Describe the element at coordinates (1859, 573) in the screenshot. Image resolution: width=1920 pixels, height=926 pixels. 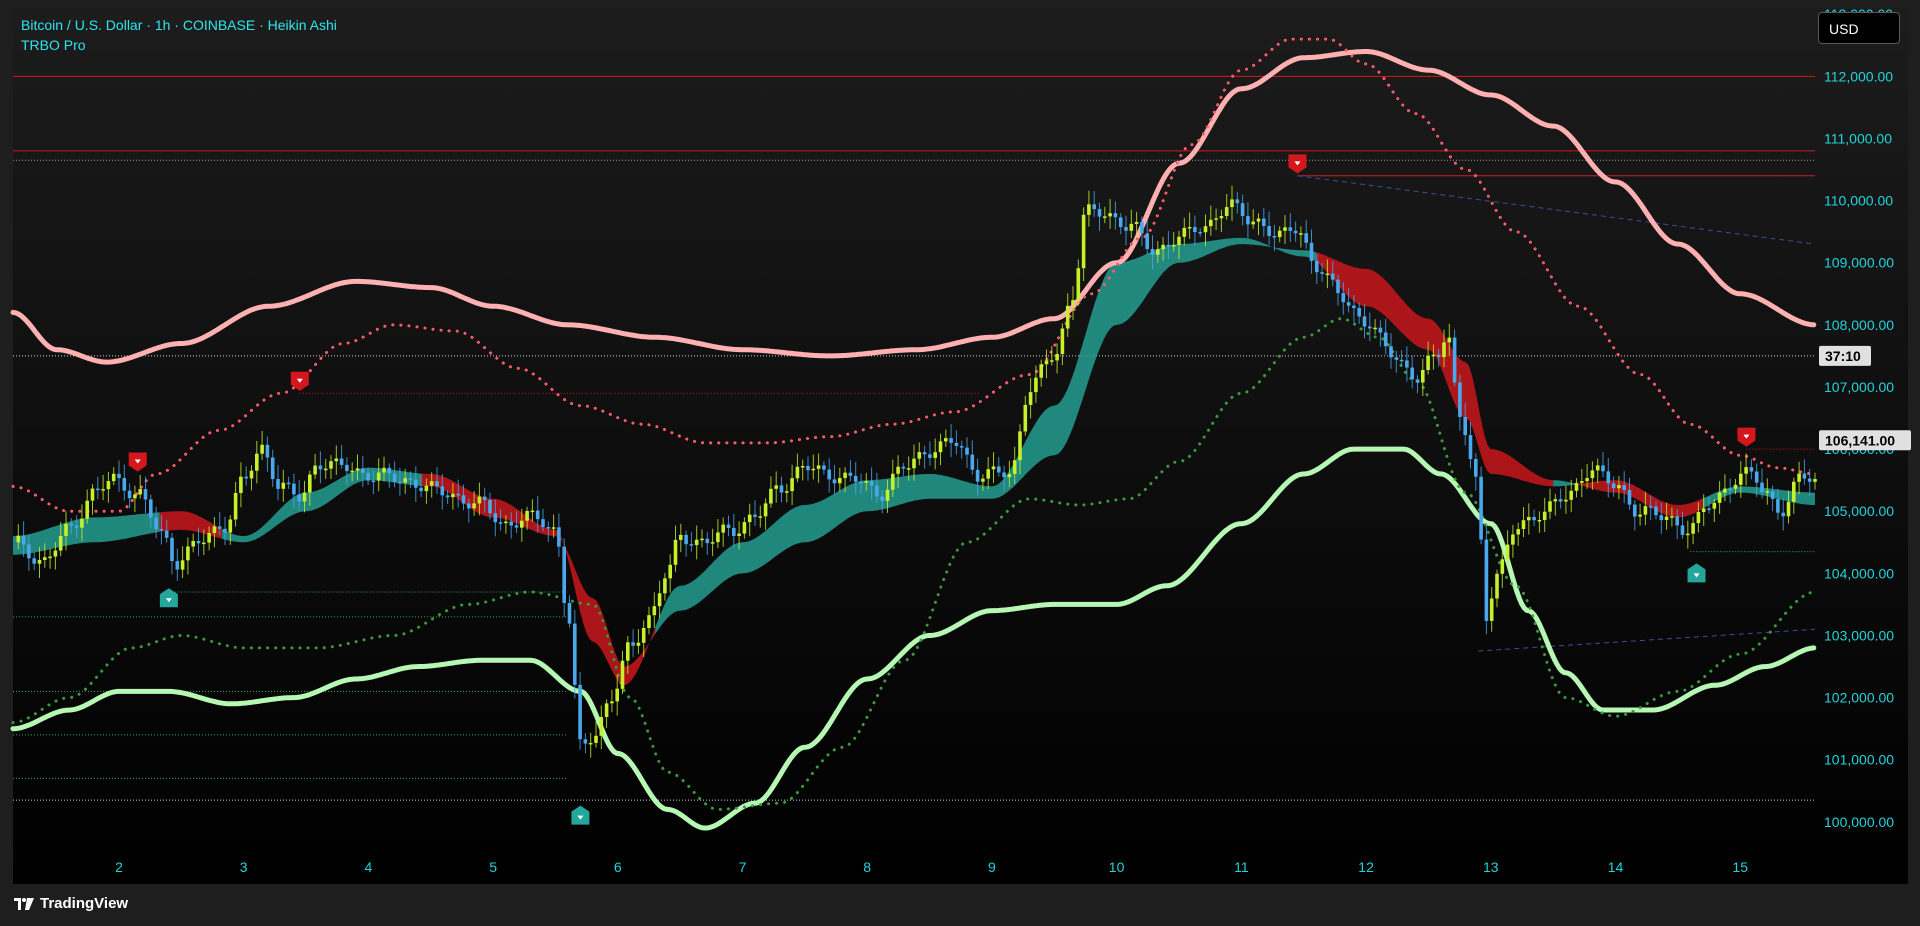
I see `y-tick-label: 104,000.00` at that location.